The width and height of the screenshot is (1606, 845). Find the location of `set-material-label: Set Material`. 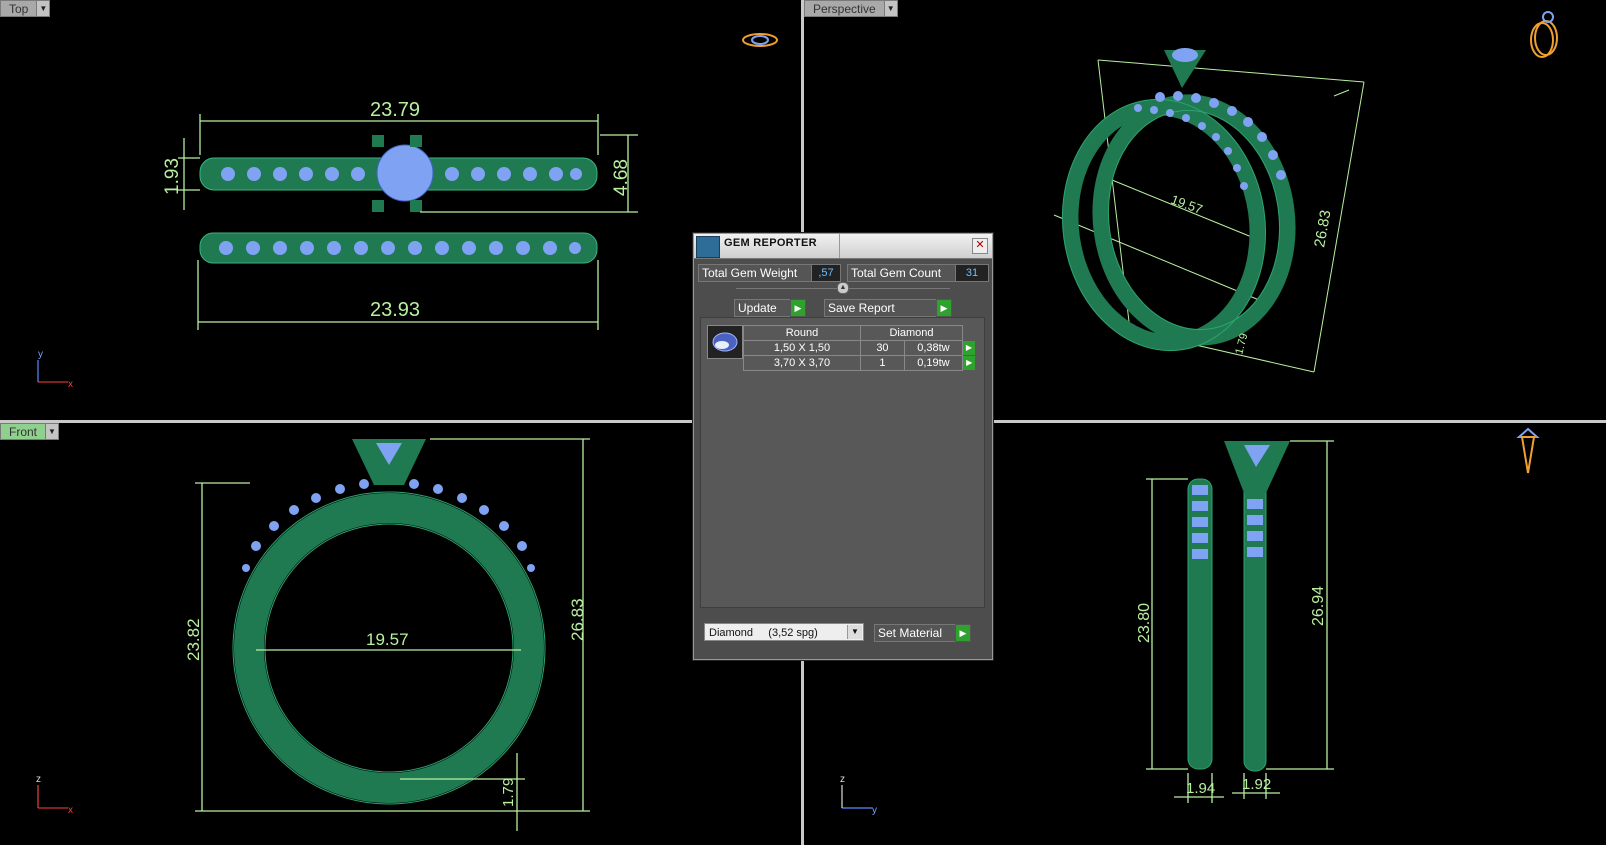

set-material-label: Set Material is located at coordinates (910, 633).